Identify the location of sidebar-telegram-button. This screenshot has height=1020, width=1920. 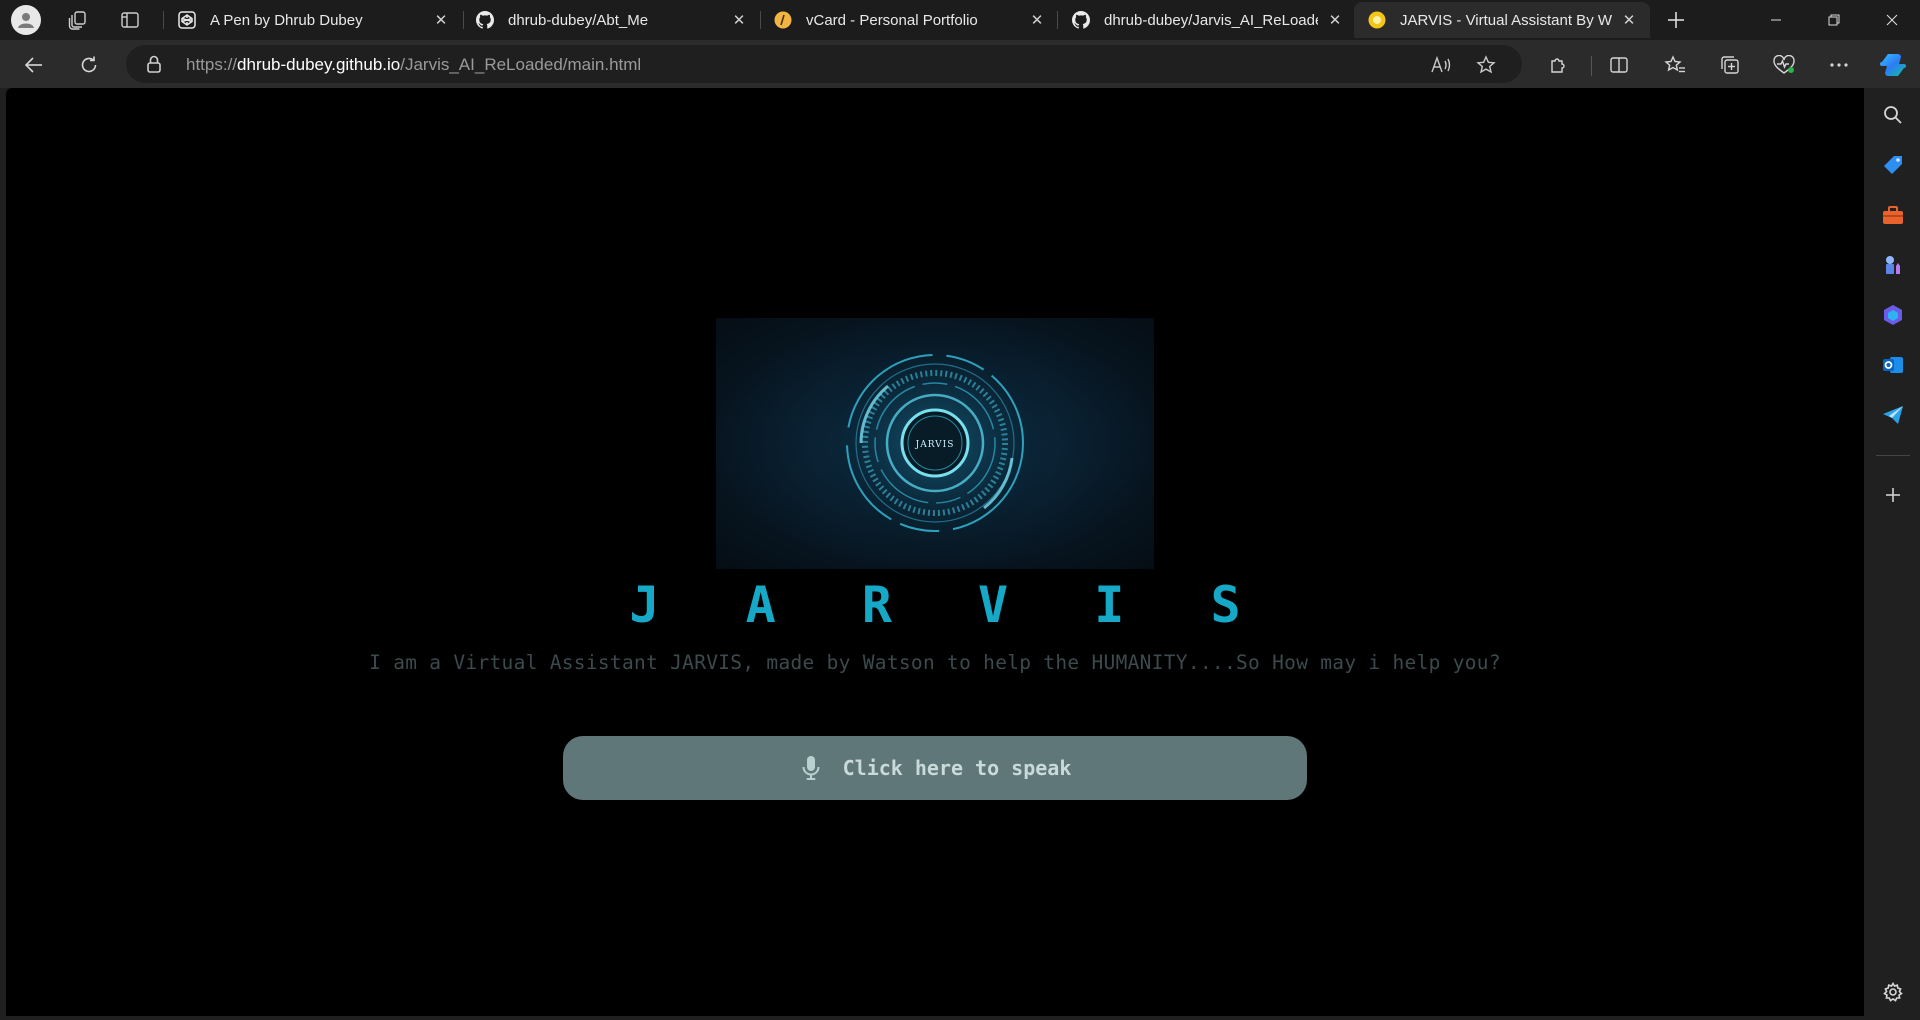
(1893, 415).